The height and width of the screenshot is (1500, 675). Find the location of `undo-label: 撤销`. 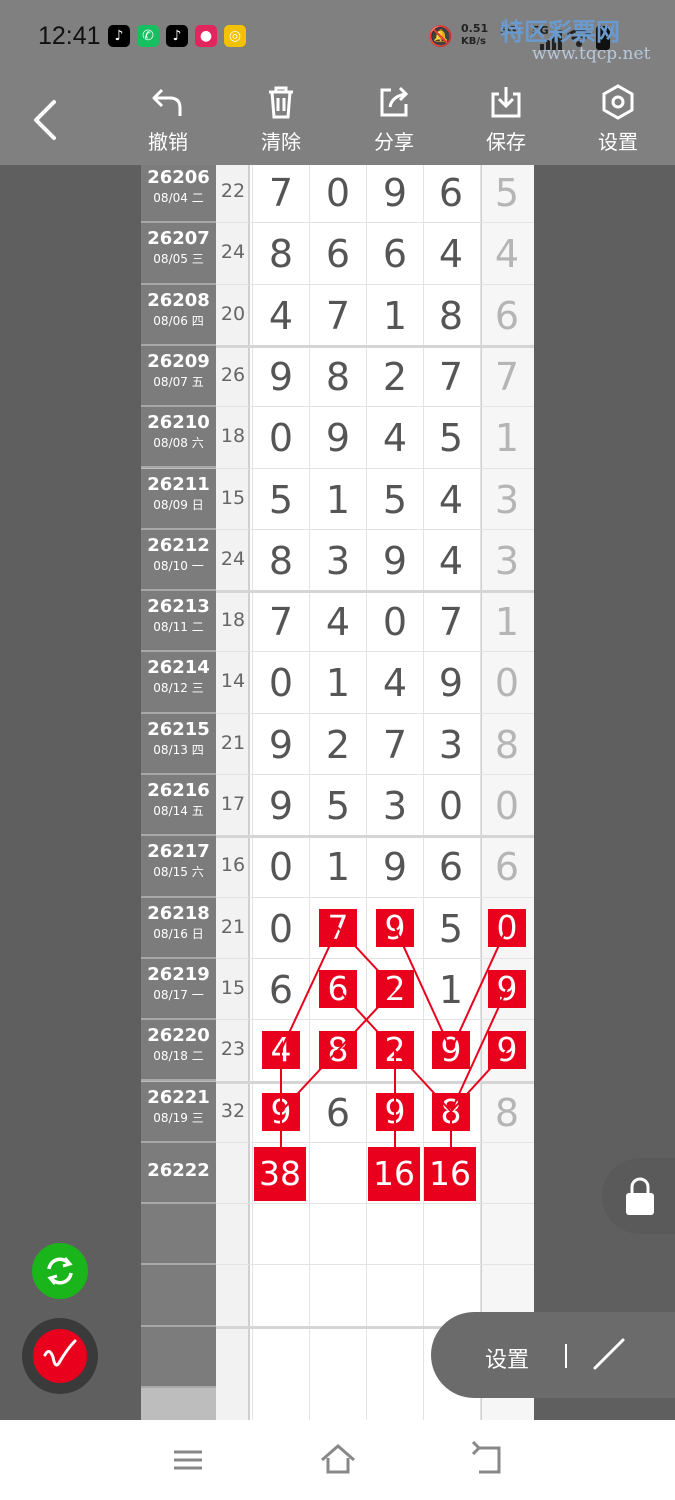

undo-label: 撤销 is located at coordinates (168, 142).